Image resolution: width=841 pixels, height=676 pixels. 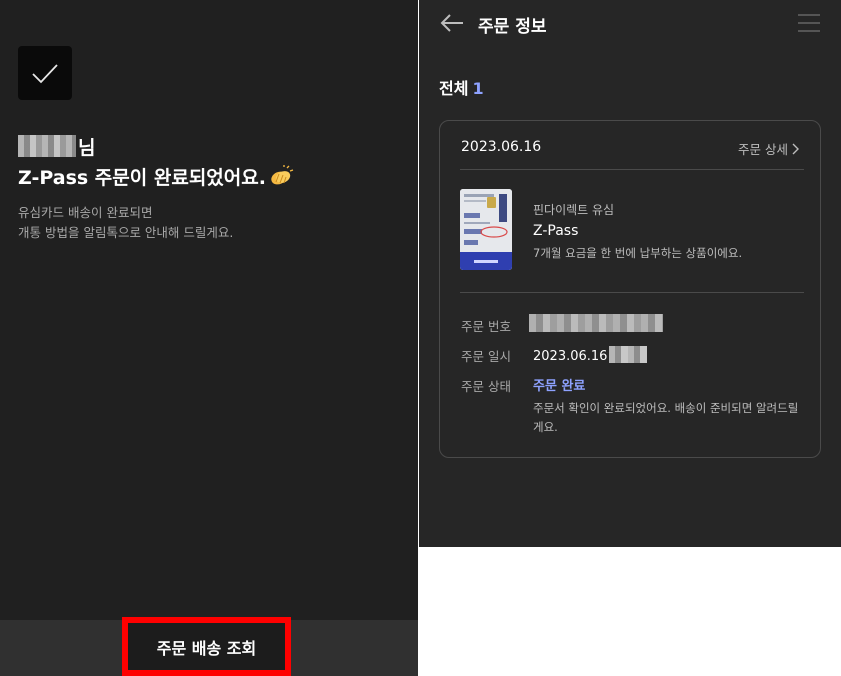 I want to click on customer-greeting: 님, so click(x=57, y=146).